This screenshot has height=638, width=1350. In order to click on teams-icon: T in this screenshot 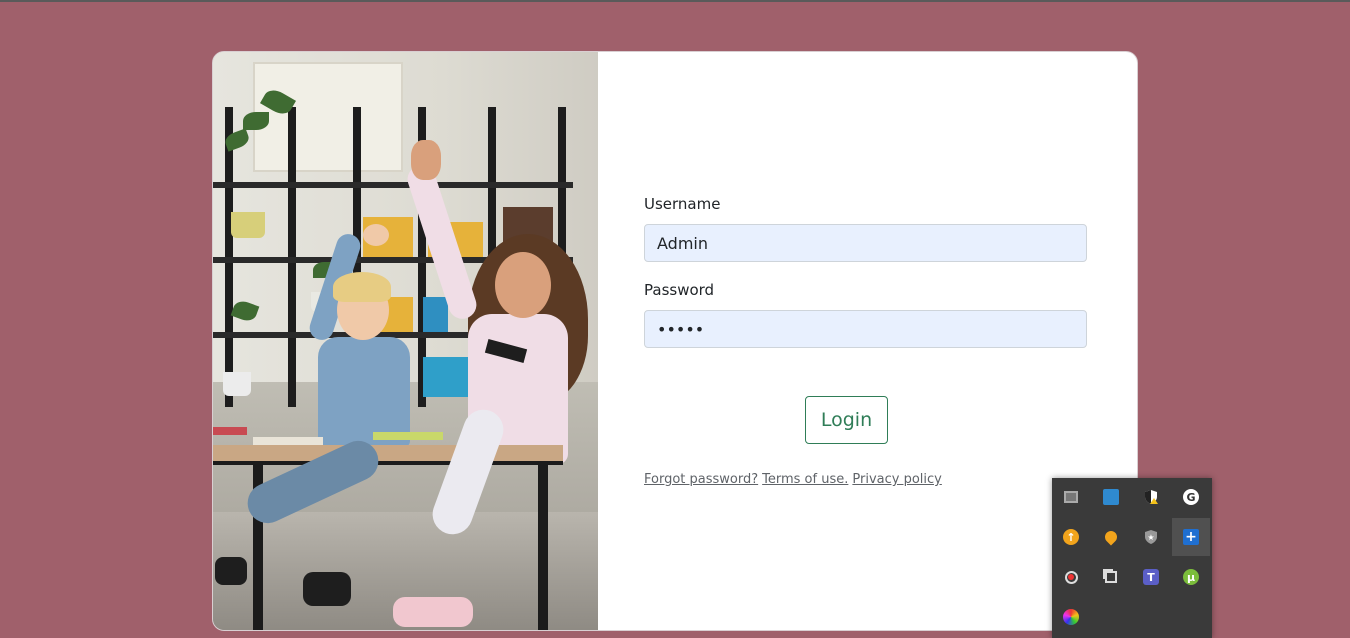, I will do `click(1151, 577)`.